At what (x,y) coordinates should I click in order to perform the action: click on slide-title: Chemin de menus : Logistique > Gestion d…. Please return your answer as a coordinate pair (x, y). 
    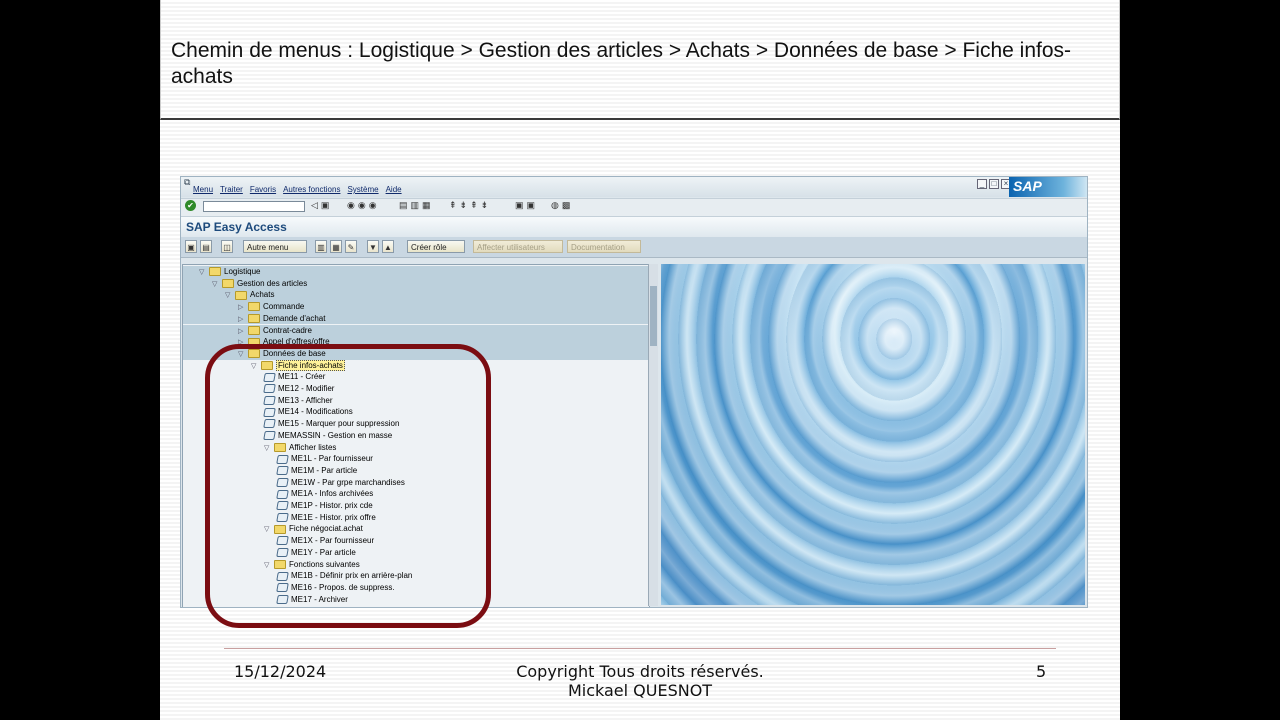
    Looking at the image, I should click on (621, 63).